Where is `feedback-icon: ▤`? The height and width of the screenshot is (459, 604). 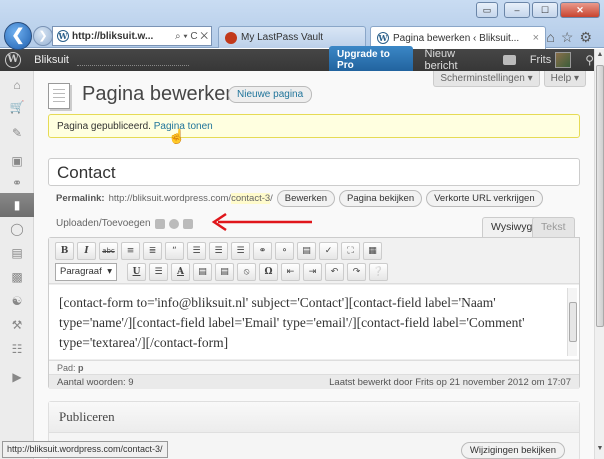 feedback-icon: ▤ is located at coordinates (17, 253).